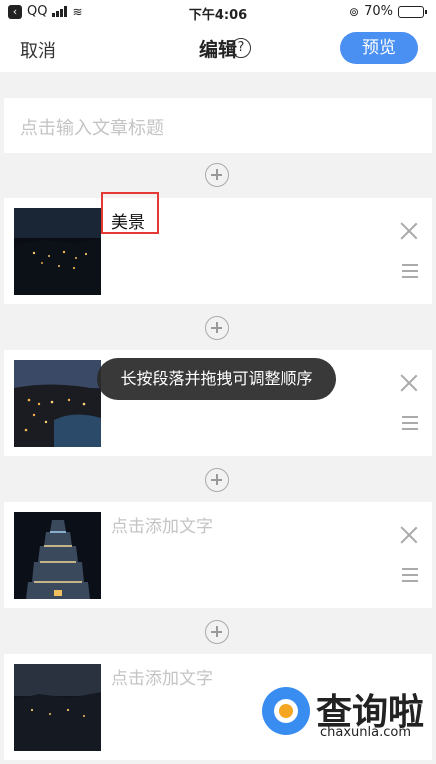  What do you see at coordinates (216, 379) in the screenshot?
I see `reorder-hint-toast: 长按段落并拖拽可调整顺序` at bounding box center [216, 379].